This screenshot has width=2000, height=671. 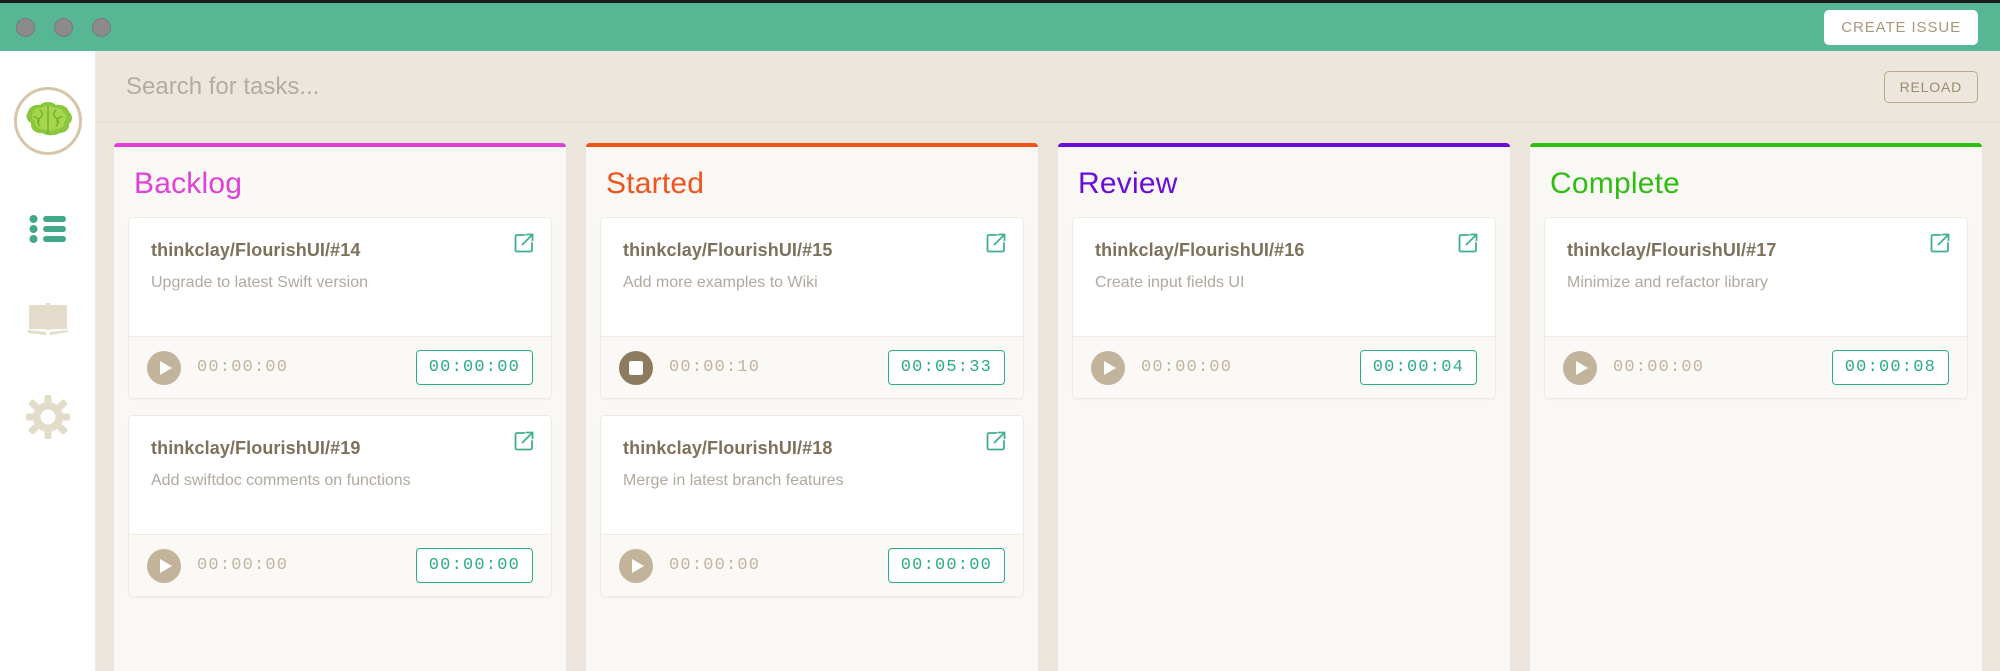 What do you see at coordinates (1284, 367) in the screenshot?
I see `task-card-footer: 00:00:00 00:00:04` at bounding box center [1284, 367].